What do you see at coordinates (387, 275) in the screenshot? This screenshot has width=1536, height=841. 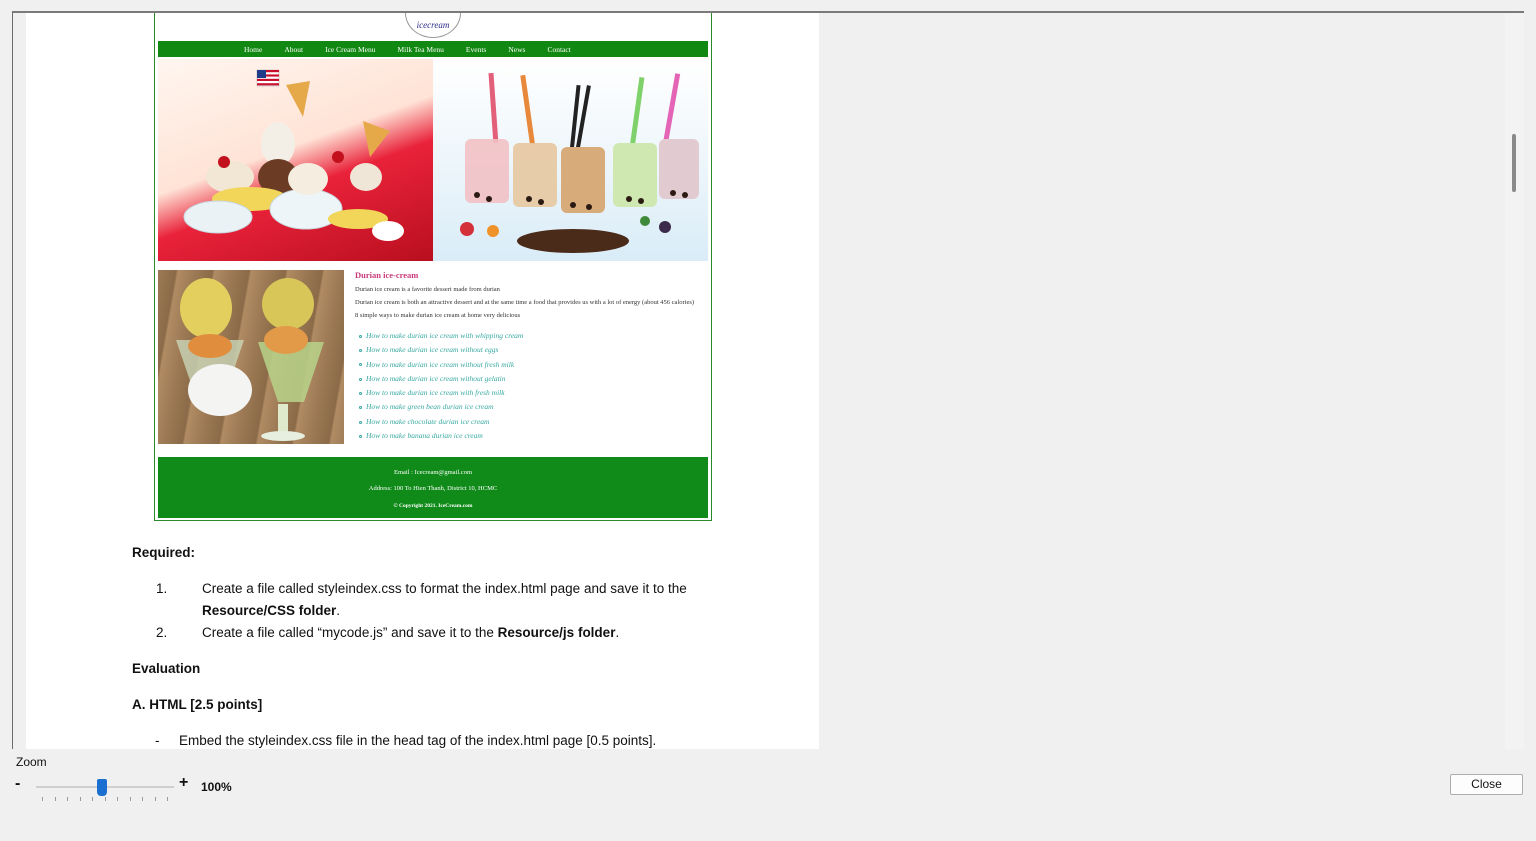 I see `content-title: Durian ice-cream` at bounding box center [387, 275].